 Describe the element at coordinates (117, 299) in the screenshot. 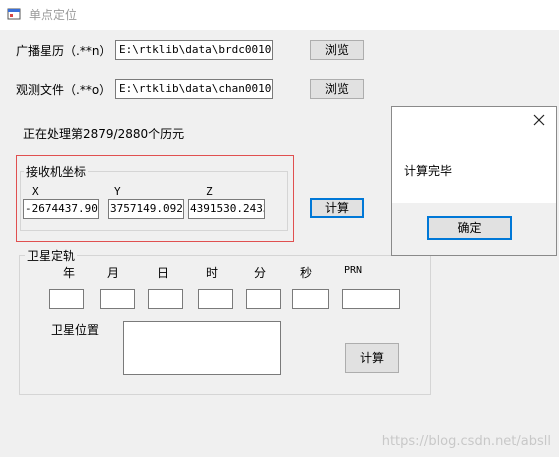

I see `month-input` at that location.